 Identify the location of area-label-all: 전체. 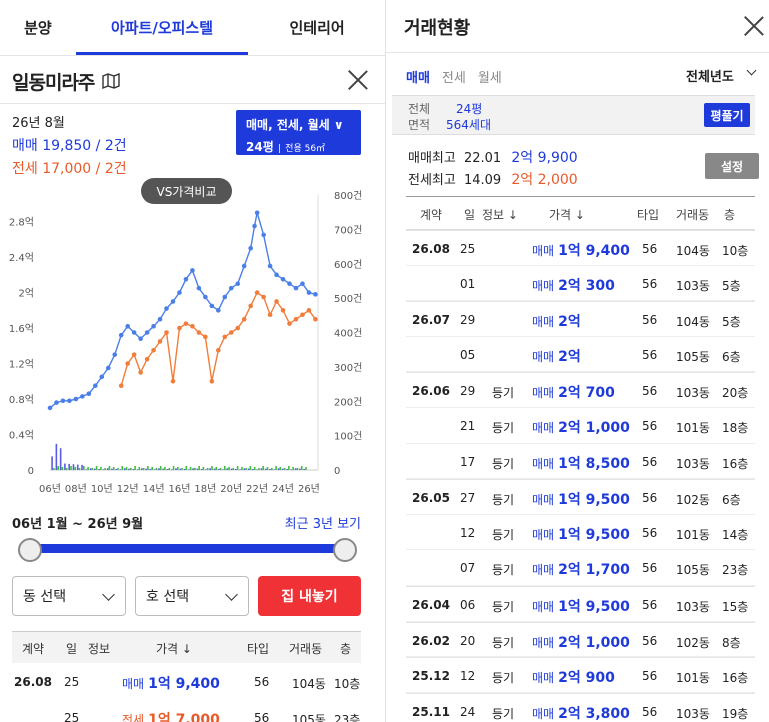
(419, 109).